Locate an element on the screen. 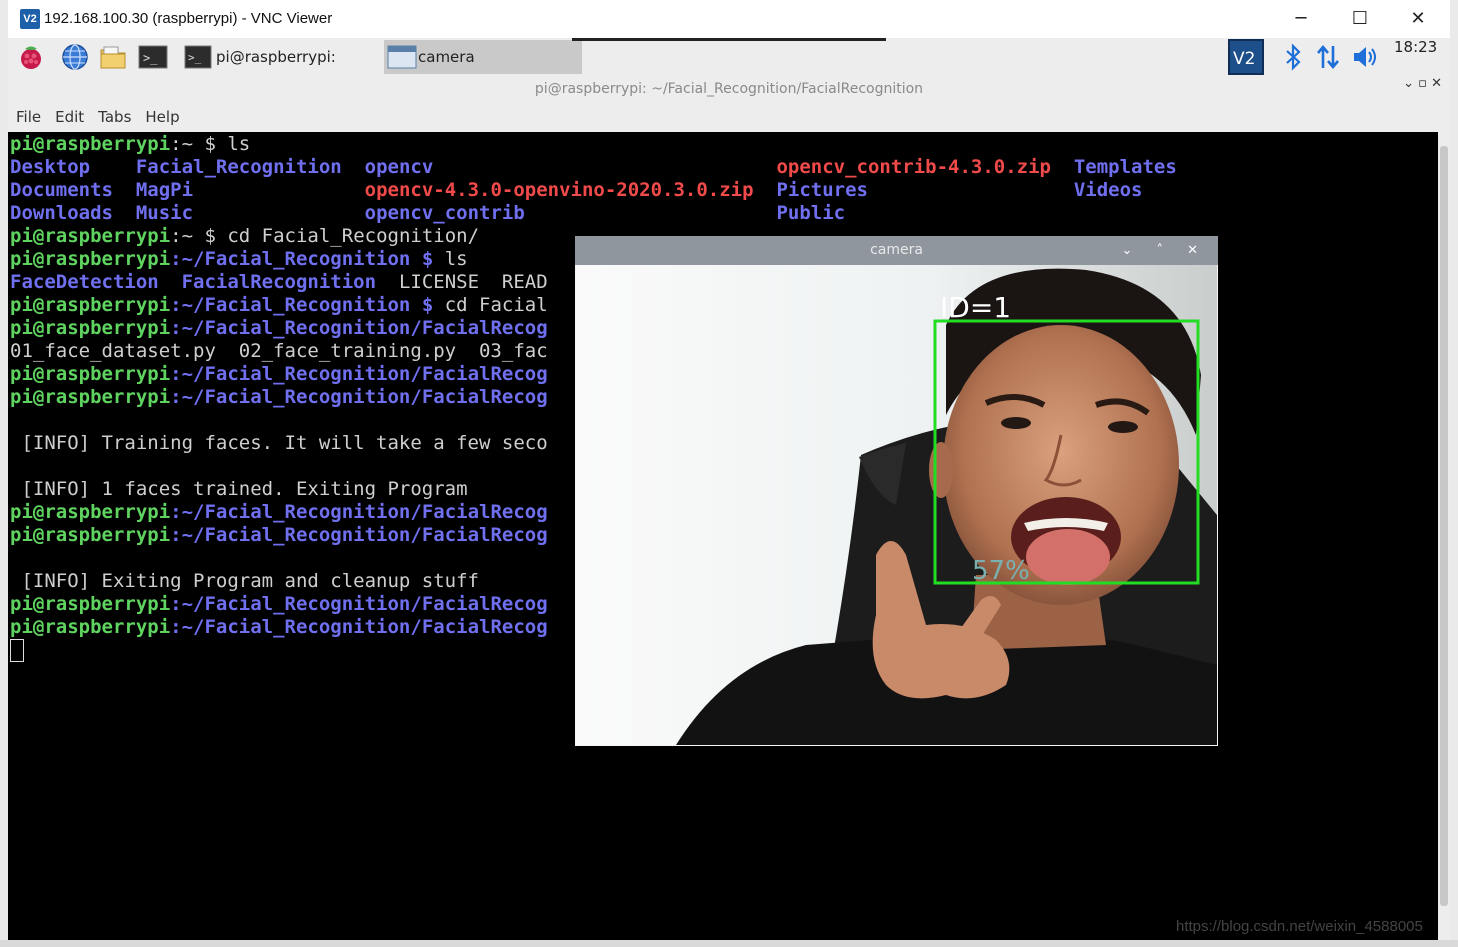 Image resolution: width=1458 pixels, height=947 pixels. face-id-label: ID=1 is located at coordinates (975, 307).